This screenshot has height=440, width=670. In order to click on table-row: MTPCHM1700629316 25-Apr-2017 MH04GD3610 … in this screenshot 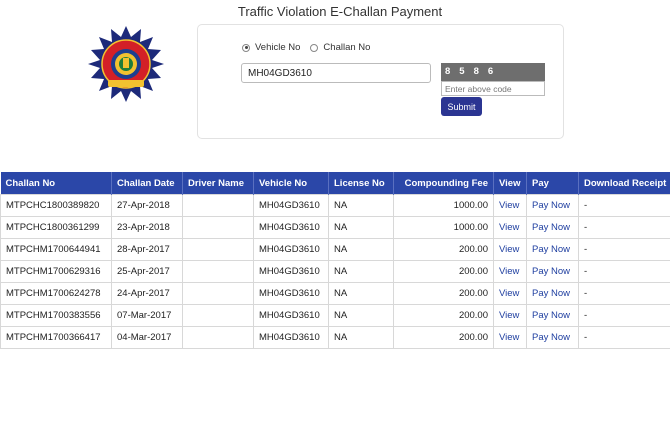, I will do `click(335, 271)`.